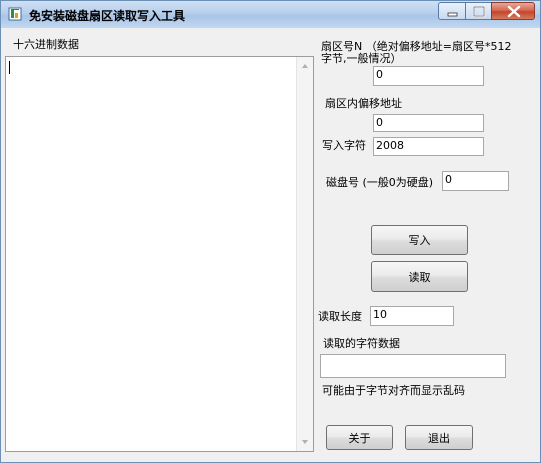  What do you see at coordinates (452, 11) in the screenshot?
I see `minimize-button` at bounding box center [452, 11].